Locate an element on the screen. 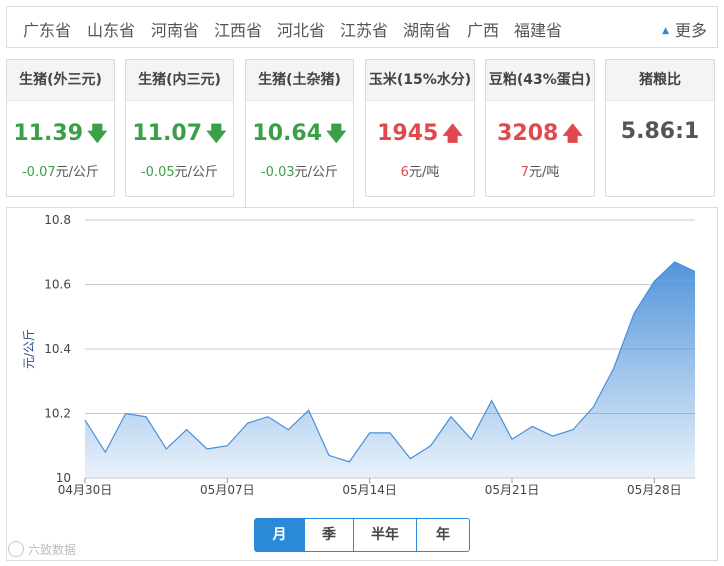 The width and height of the screenshot is (724, 566). range-button-half-year: 半年 is located at coordinates (385, 535).